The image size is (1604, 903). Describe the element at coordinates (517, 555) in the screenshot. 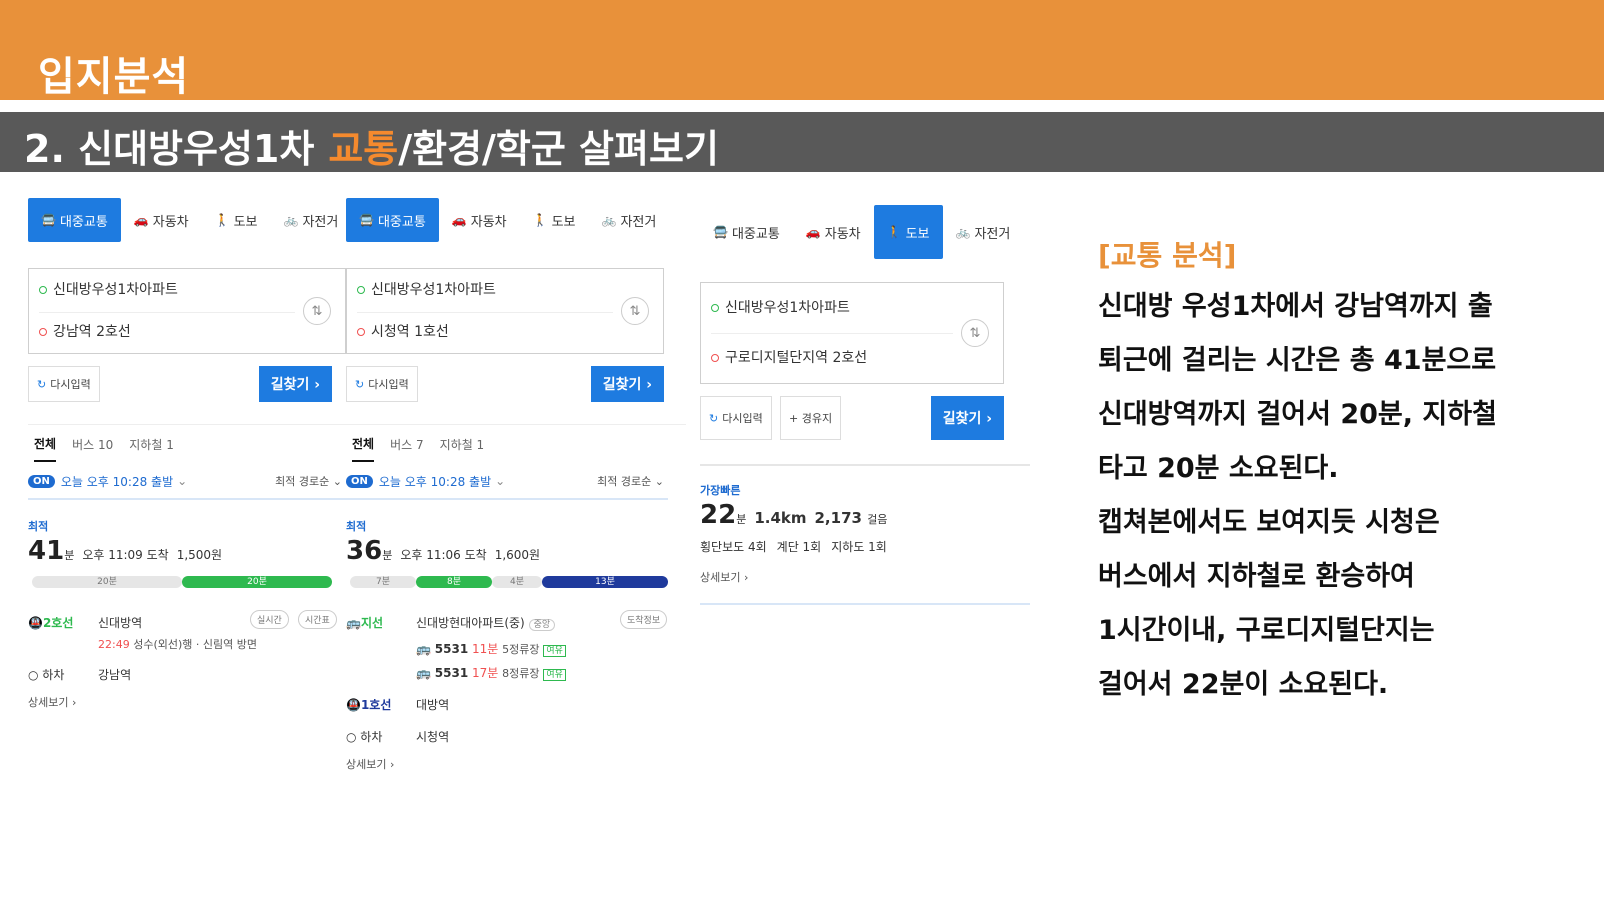

I see `fare: 1,600원` at that location.